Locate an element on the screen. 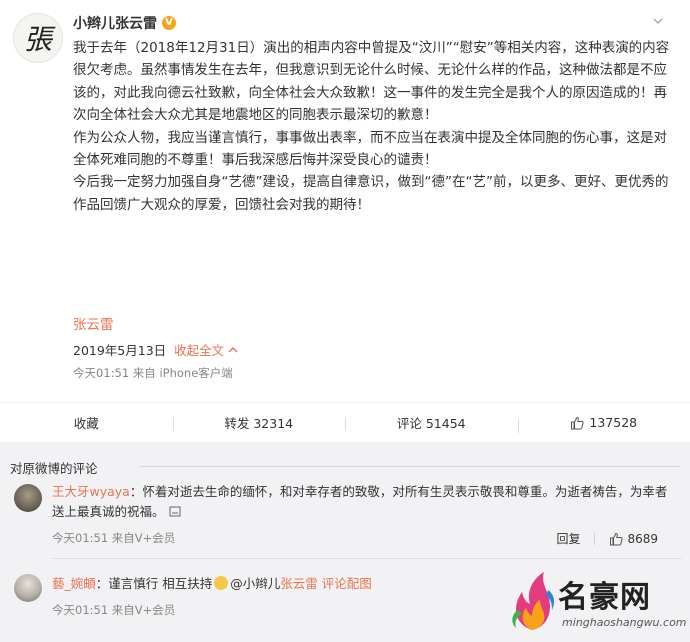 This screenshot has width=690, height=642. comments-header: 对原微博的评论 is located at coordinates (54, 468).